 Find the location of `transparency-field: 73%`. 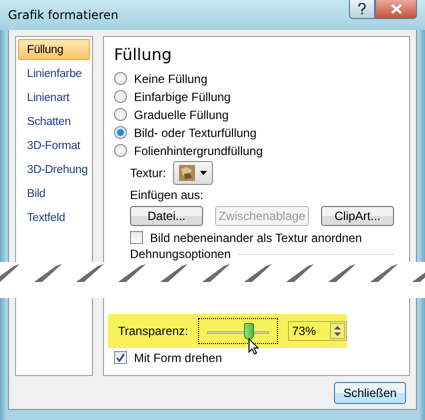

transparency-field: 73% is located at coordinates (317, 331).